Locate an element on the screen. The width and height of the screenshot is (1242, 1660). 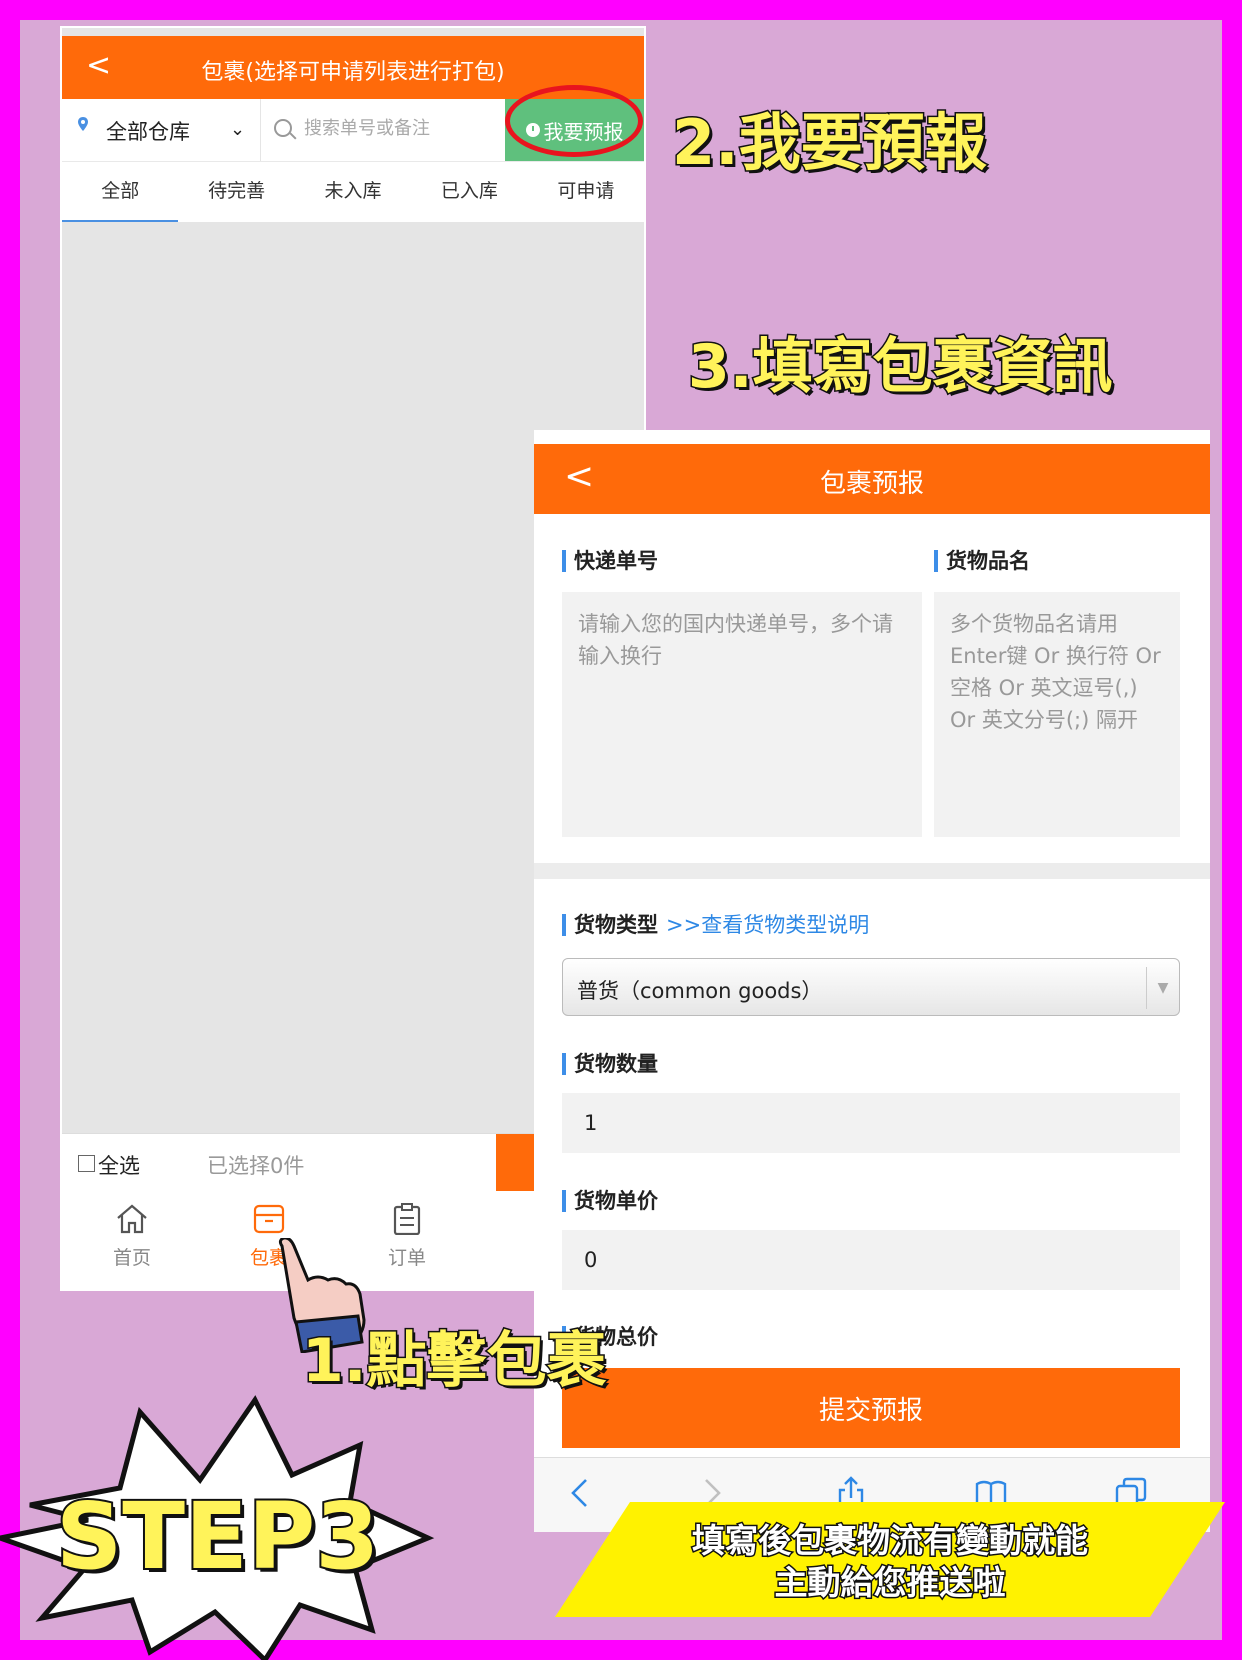
divider is located at coordinates (260, 130).